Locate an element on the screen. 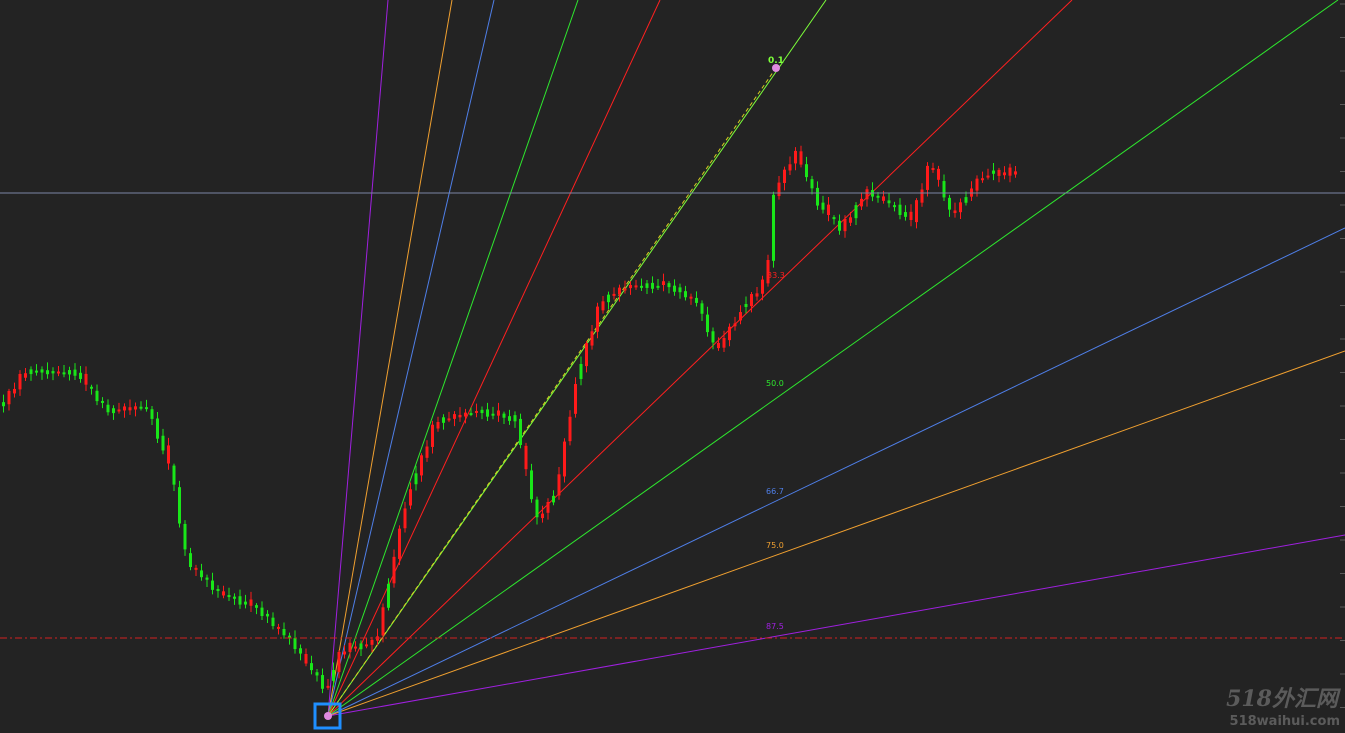  fan-upper-anchor is located at coordinates (776, 68).